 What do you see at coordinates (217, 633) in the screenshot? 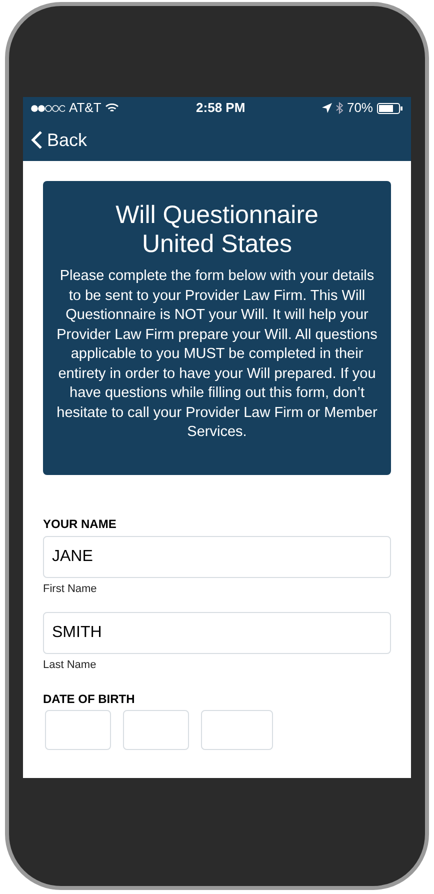
I see `text-field: SMITH` at bounding box center [217, 633].